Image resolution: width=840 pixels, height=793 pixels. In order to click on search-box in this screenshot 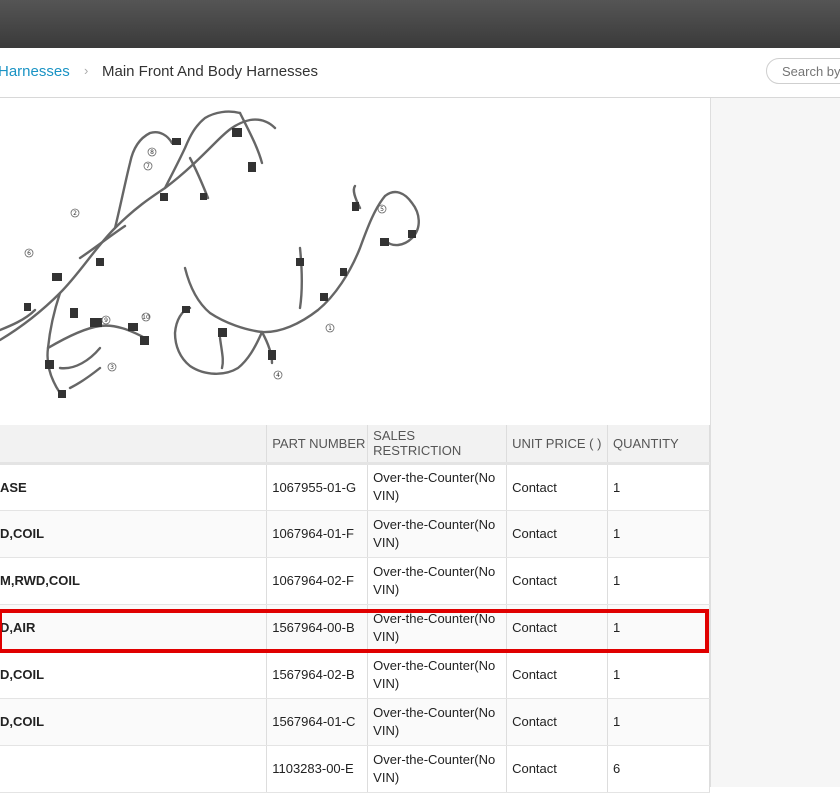, I will do `click(803, 71)`.